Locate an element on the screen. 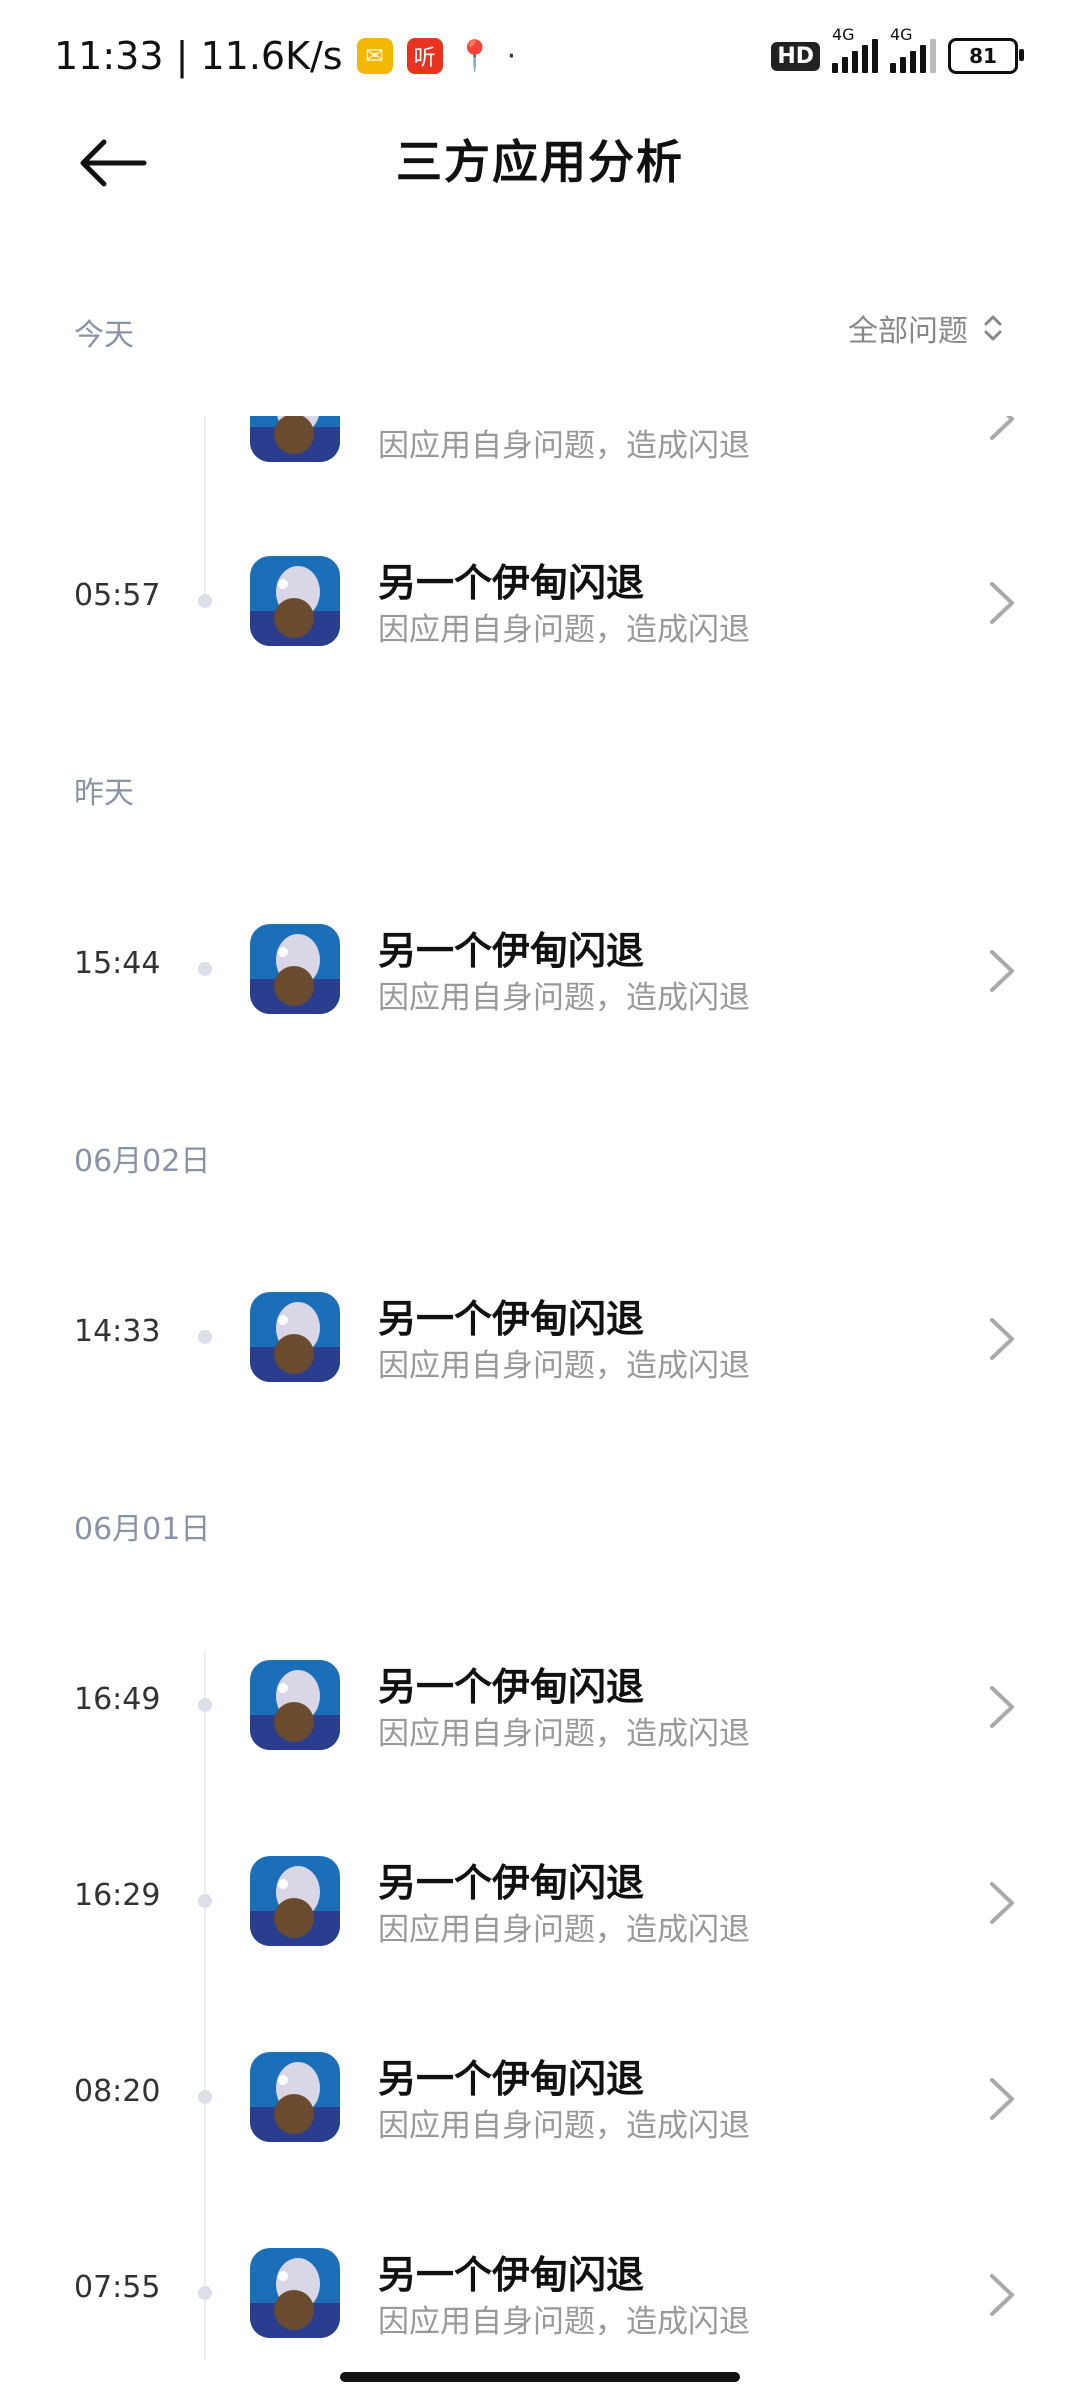  section-today: 今天 is located at coordinates (104, 335).